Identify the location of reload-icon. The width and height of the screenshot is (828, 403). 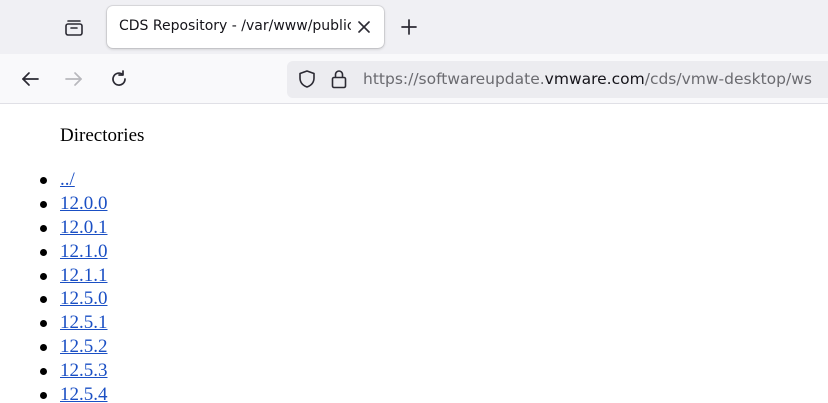
(119, 78).